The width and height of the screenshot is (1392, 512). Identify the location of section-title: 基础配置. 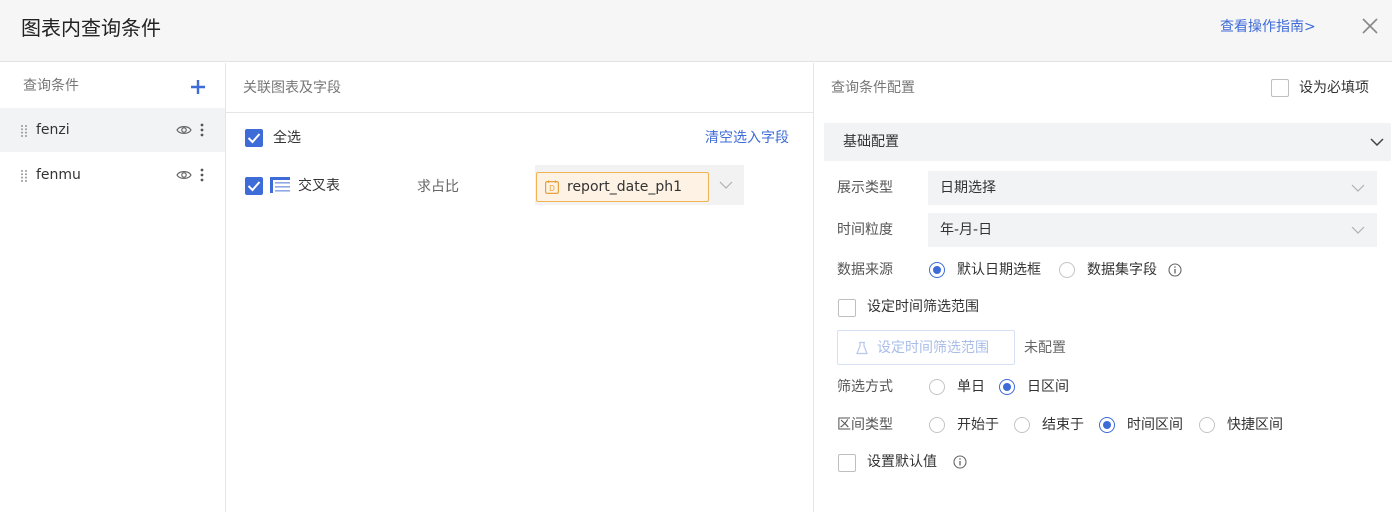
(871, 142).